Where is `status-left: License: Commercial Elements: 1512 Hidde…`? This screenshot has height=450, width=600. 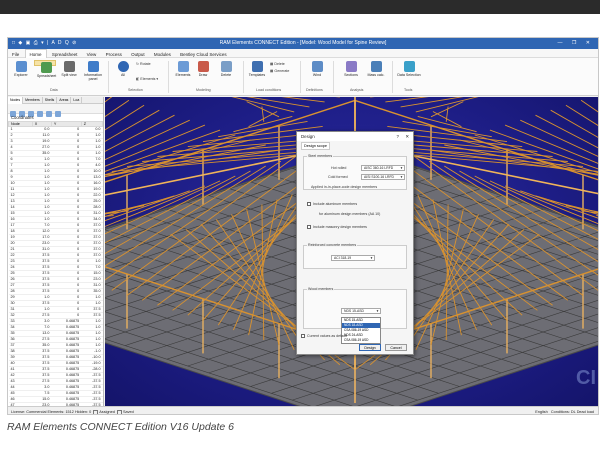 status-left: License: Commercial Elements: 1512 Hidde… is located at coordinates (72, 411).